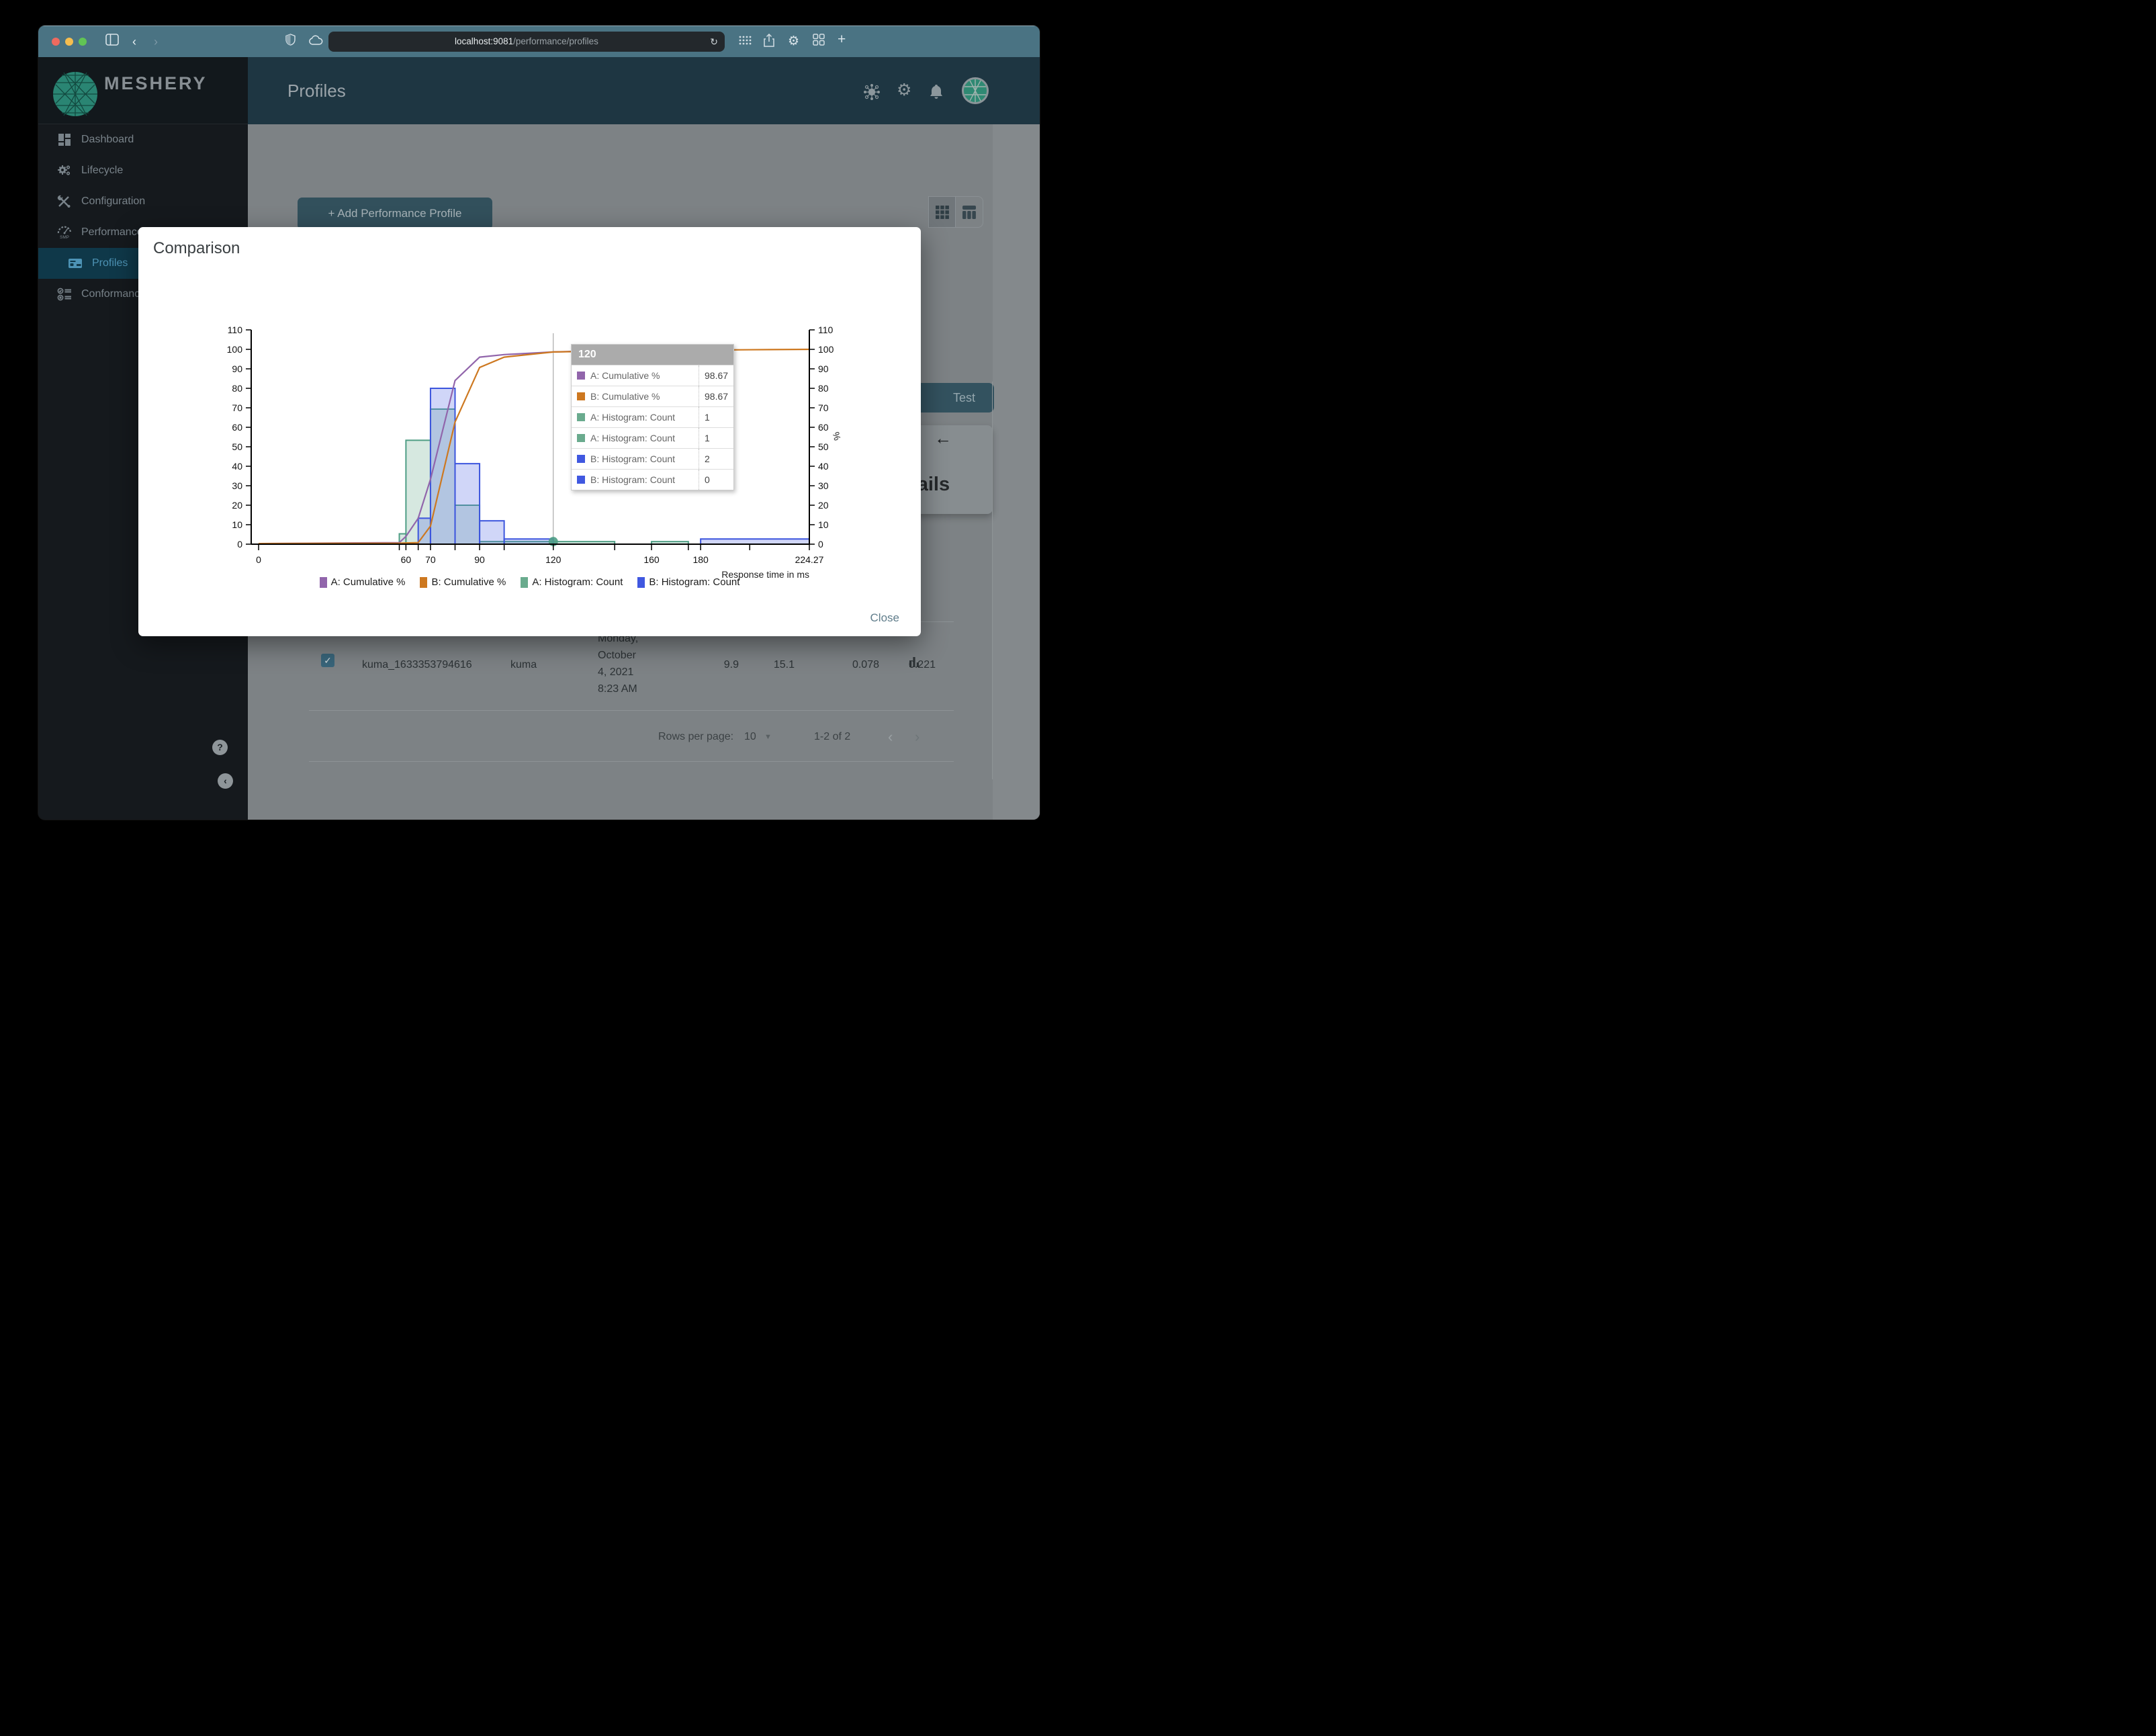  I want to click on y2-axis-label: %, so click(836, 436).